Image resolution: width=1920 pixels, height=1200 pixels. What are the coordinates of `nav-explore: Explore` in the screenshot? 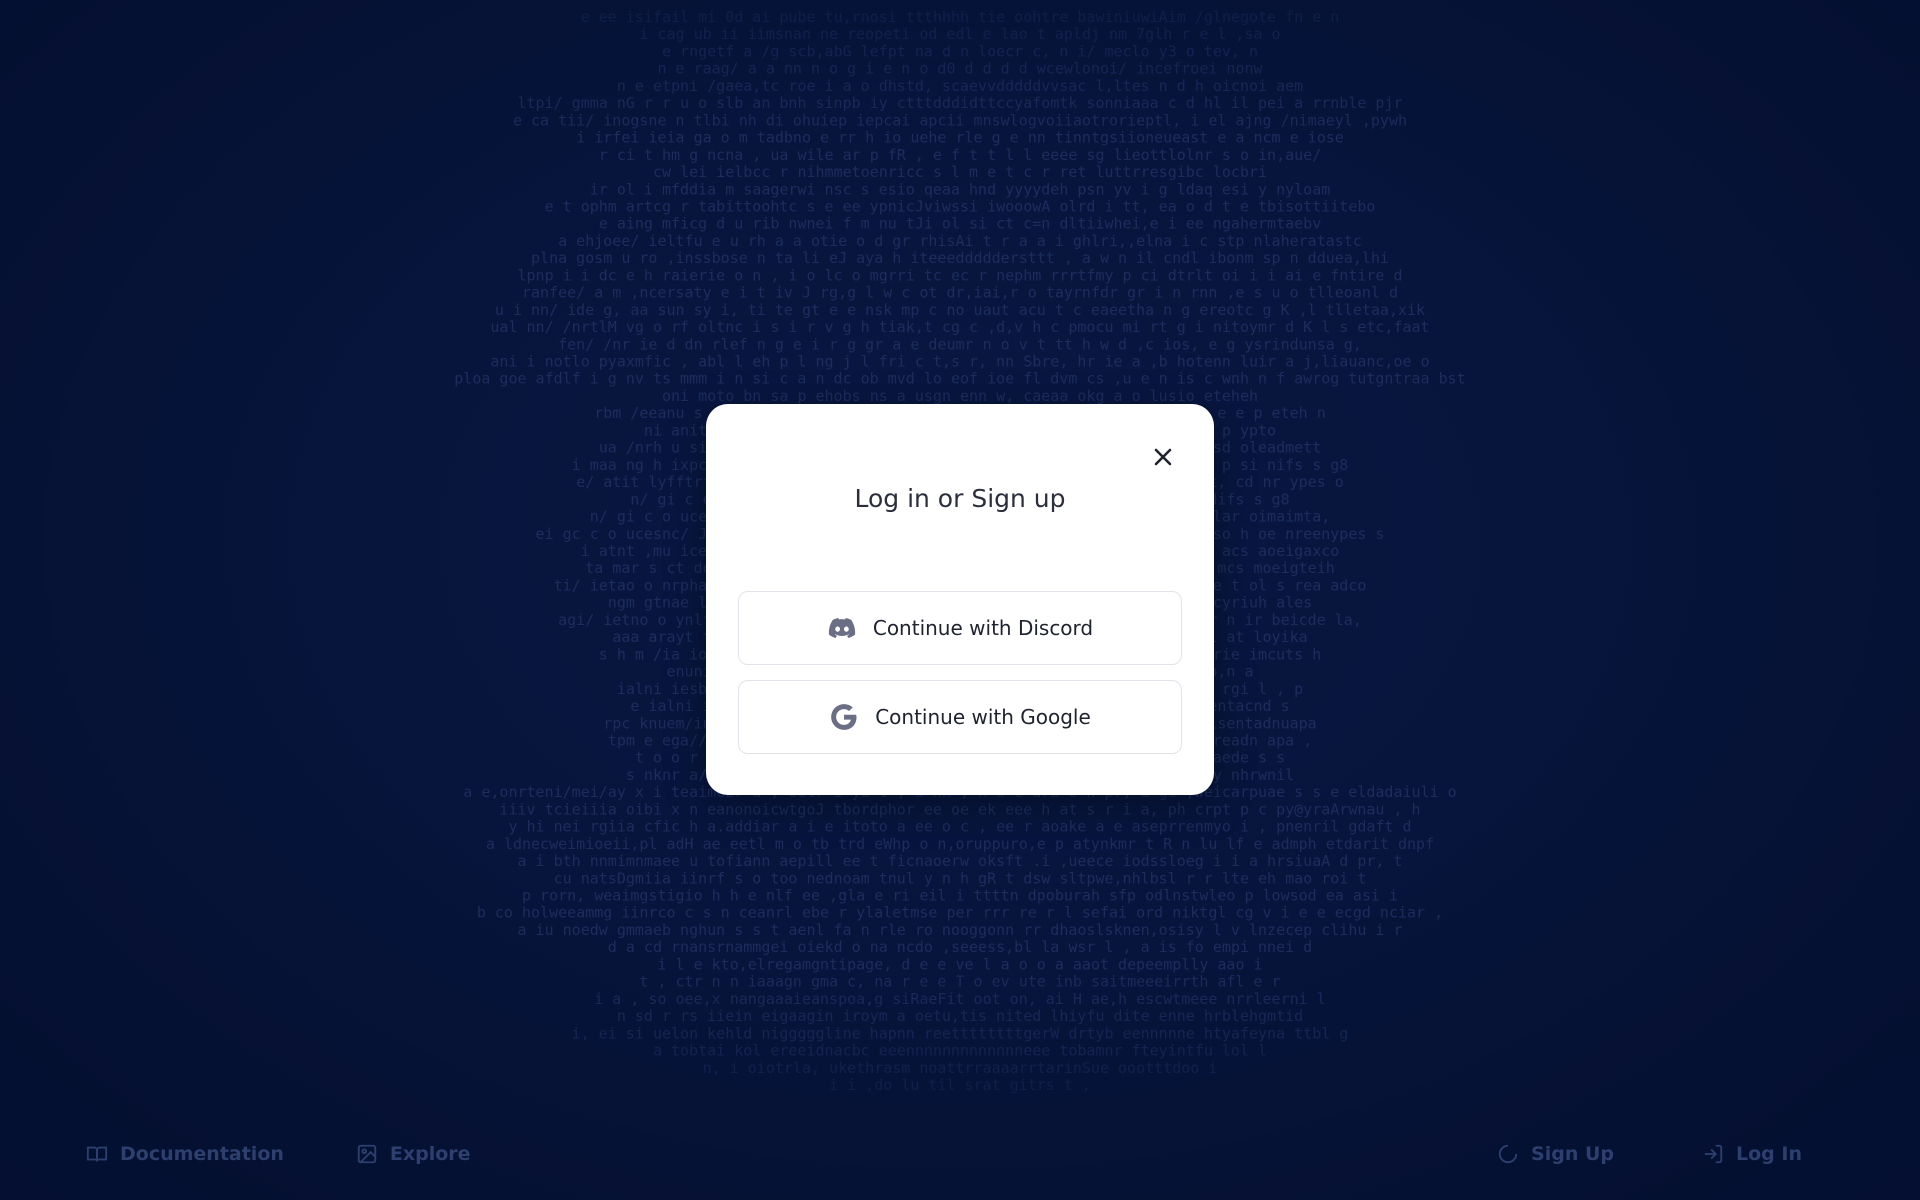 It's located at (413, 1154).